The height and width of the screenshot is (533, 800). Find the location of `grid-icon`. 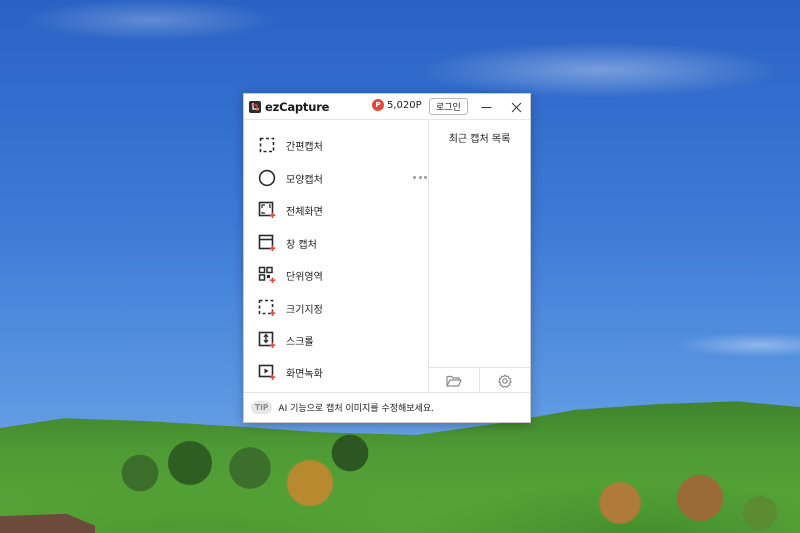

grid-icon is located at coordinates (267, 275).